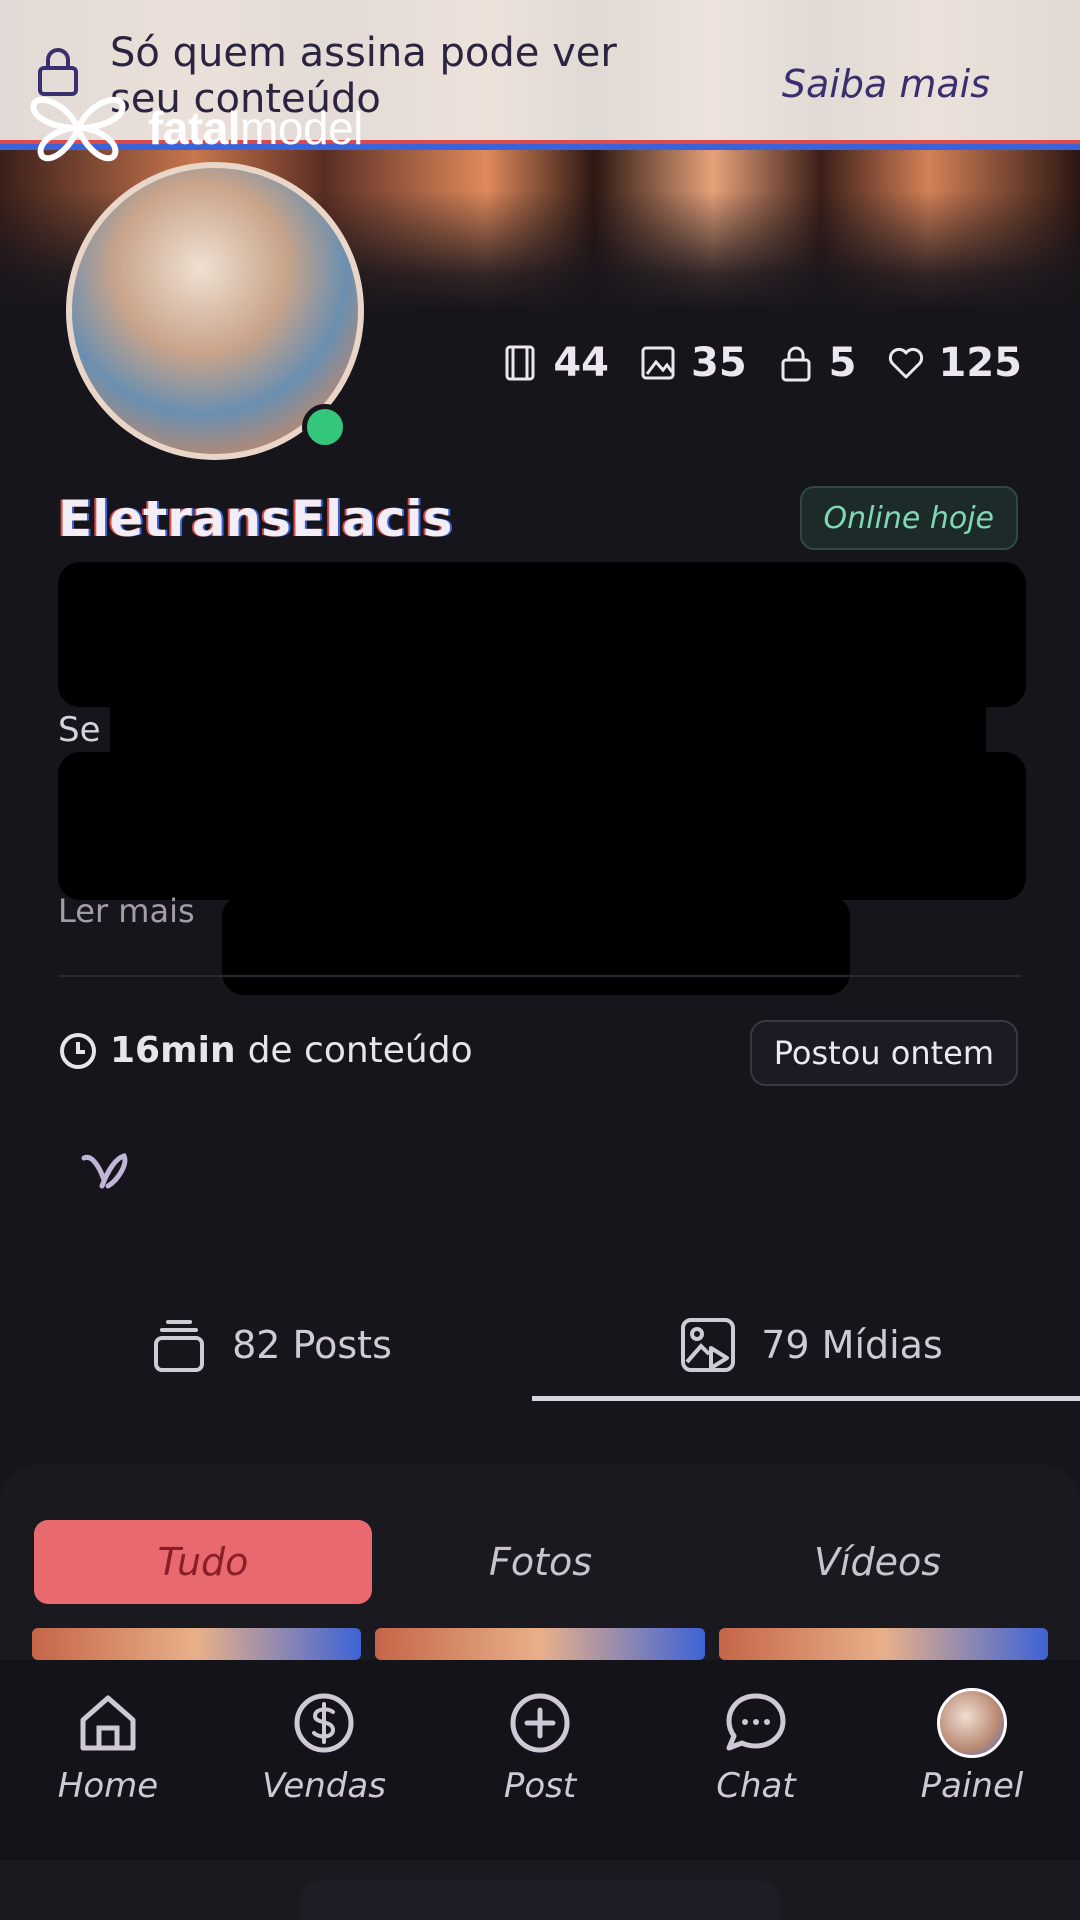  What do you see at coordinates (540, 976) in the screenshot?
I see `section-divider` at bounding box center [540, 976].